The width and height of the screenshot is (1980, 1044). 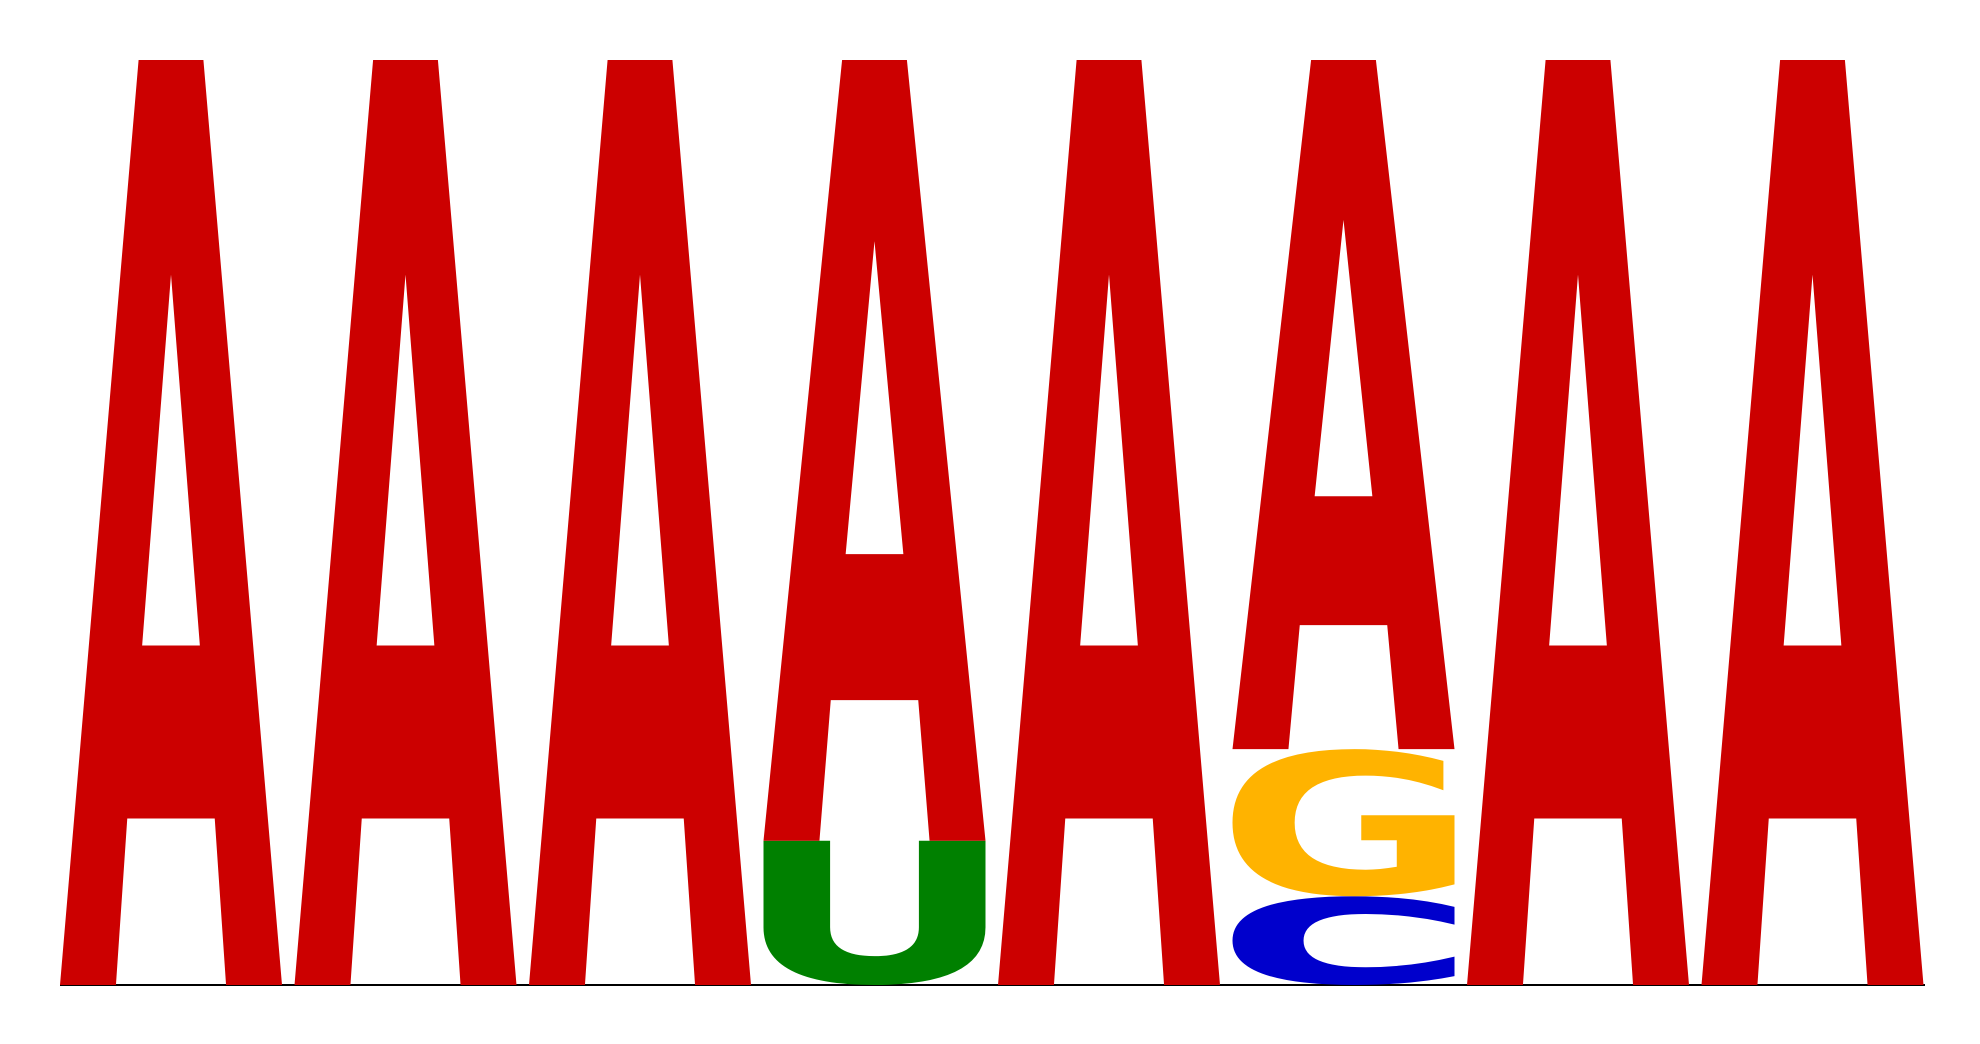 What do you see at coordinates (1343, 823) in the screenshot?
I see `letter-g` at bounding box center [1343, 823].